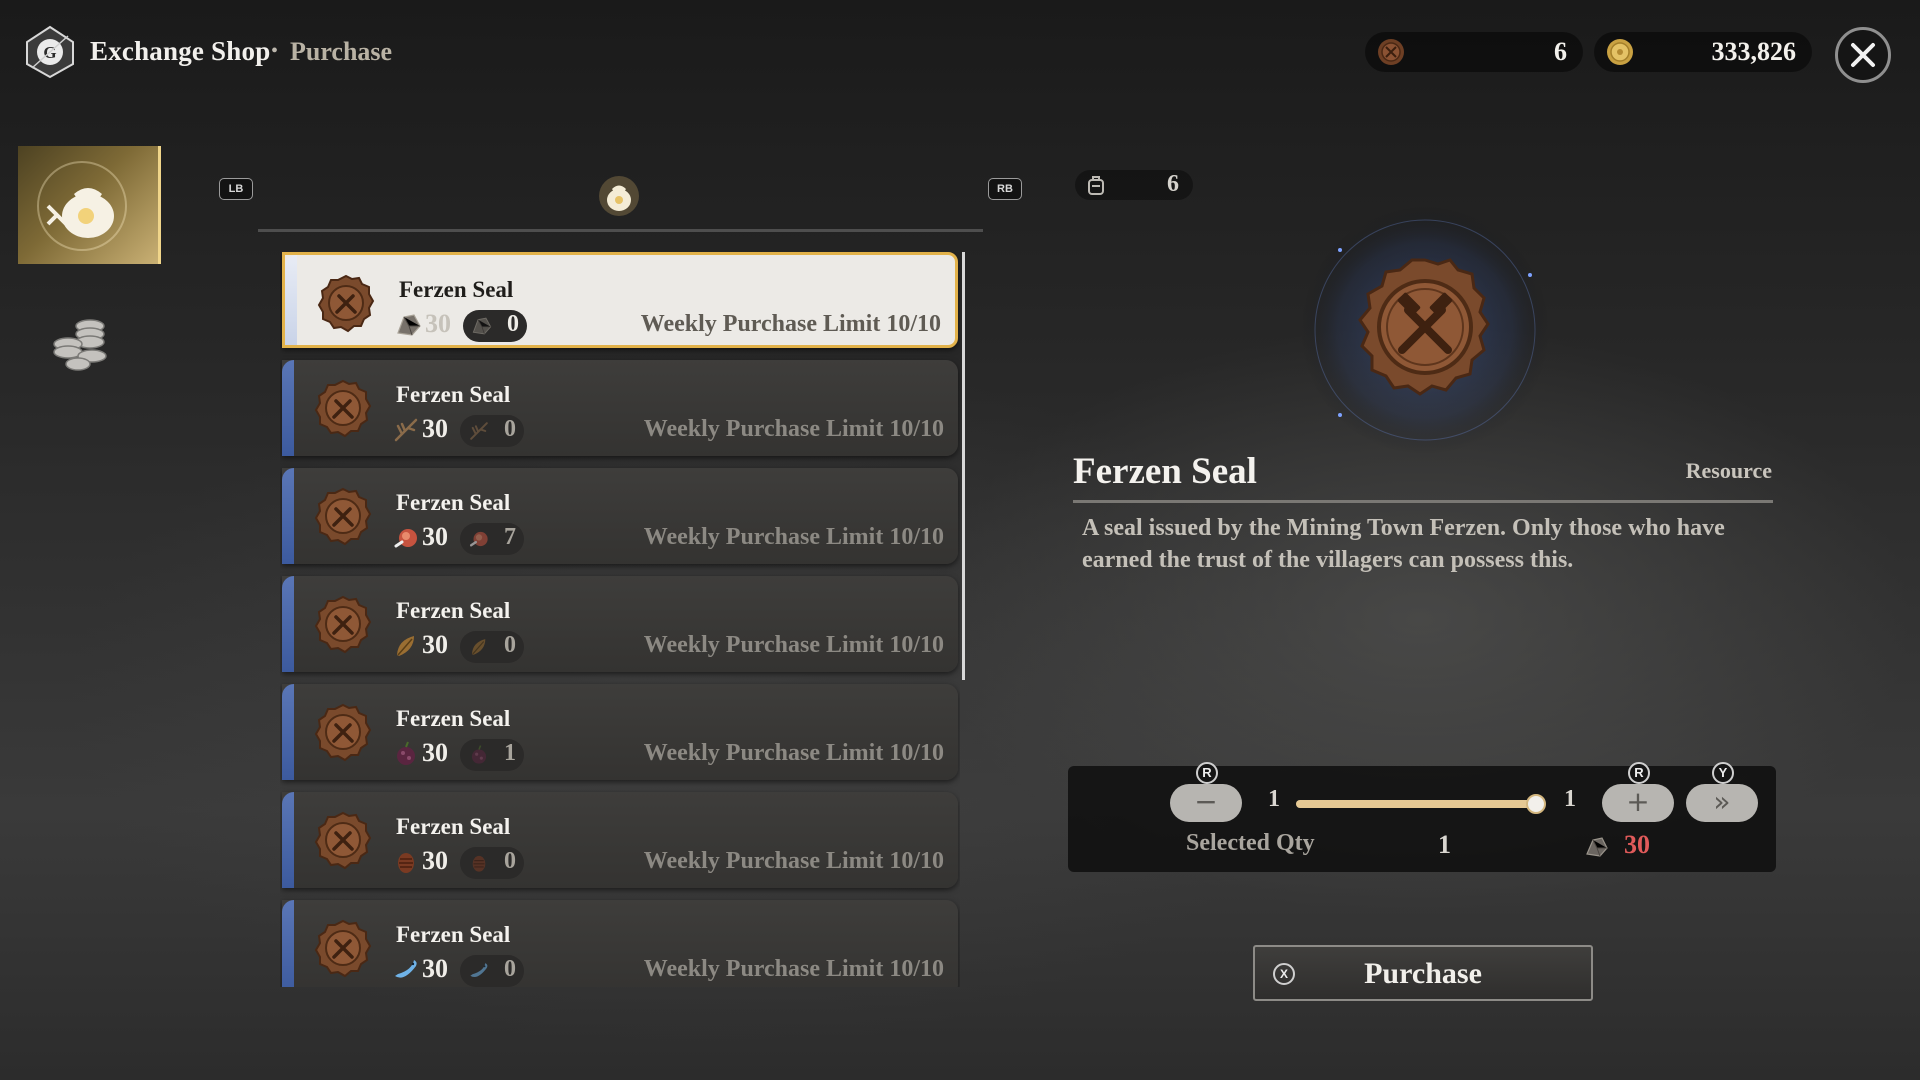 The height and width of the screenshot is (1080, 1920). Describe the element at coordinates (1250, 843) in the screenshot. I see `selected-qty-label: Selected Qty` at that location.